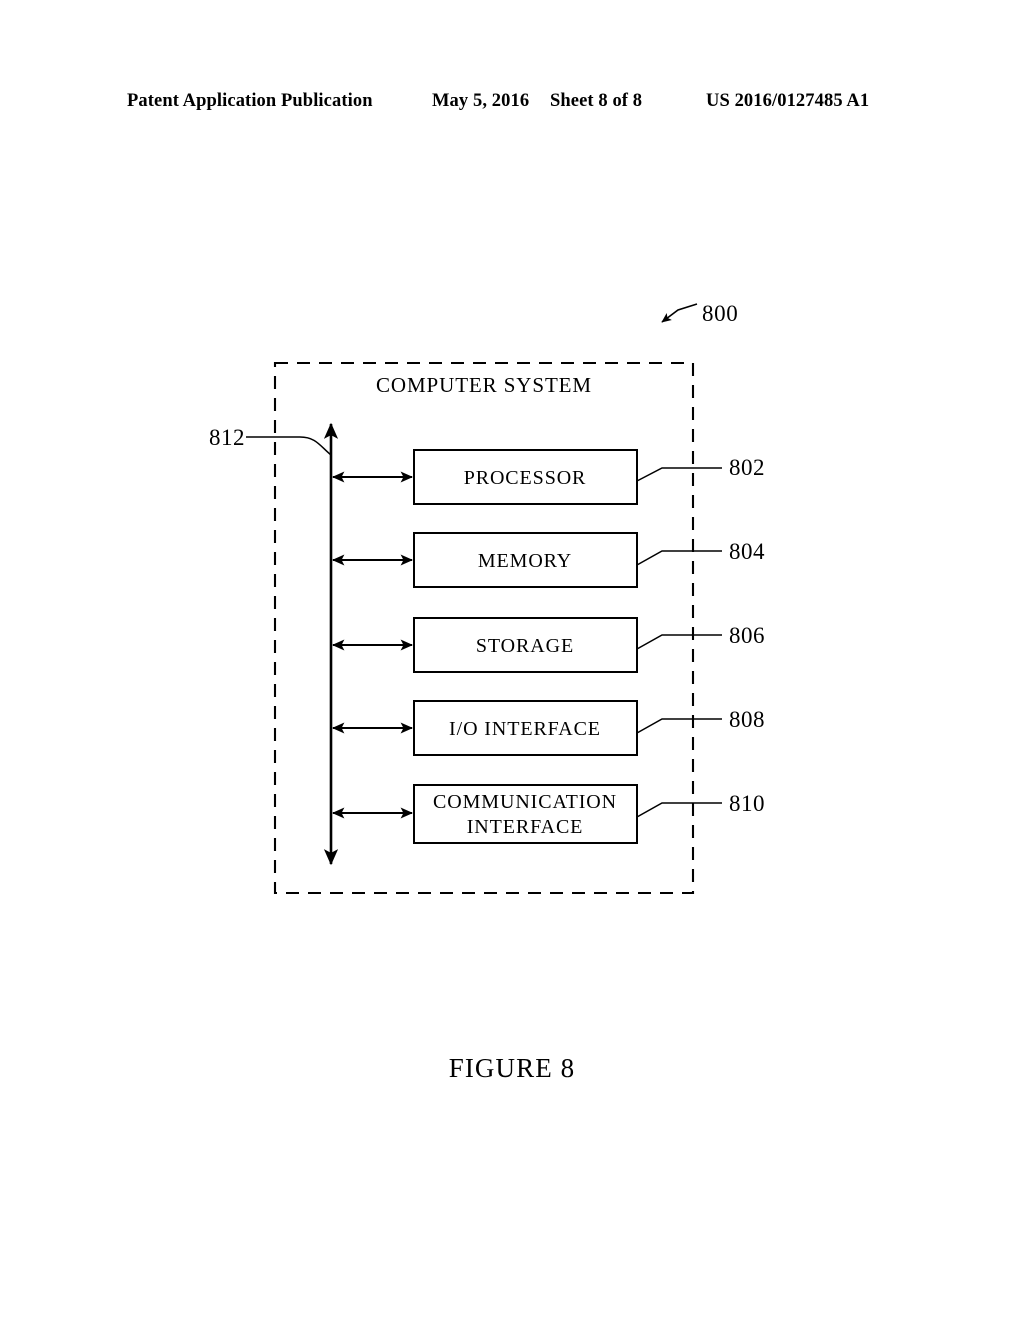 This screenshot has height=1320, width=1024. What do you see at coordinates (525, 478) in the screenshot?
I see `block-label-processor: PROCESSOR` at bounding box center [525, 478].